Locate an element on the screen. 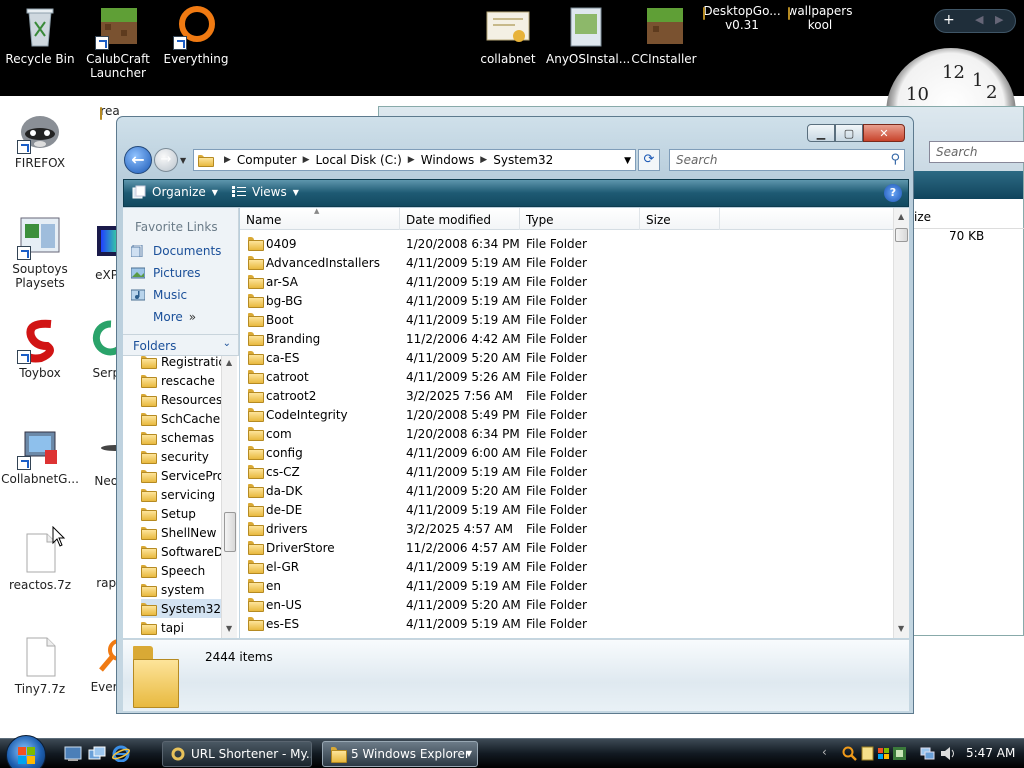 This screenshot has width=1024, height=768. table-row: Branding 11/2/2006 4:42 AM File Folder is located at coordinates (566, 338).